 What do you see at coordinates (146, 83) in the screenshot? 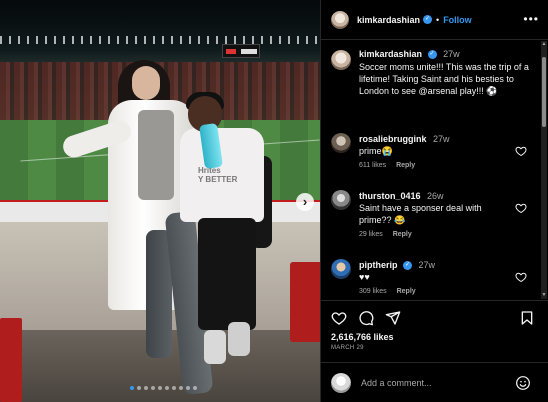
I see `woman-face` at bounding box center [146, 83].